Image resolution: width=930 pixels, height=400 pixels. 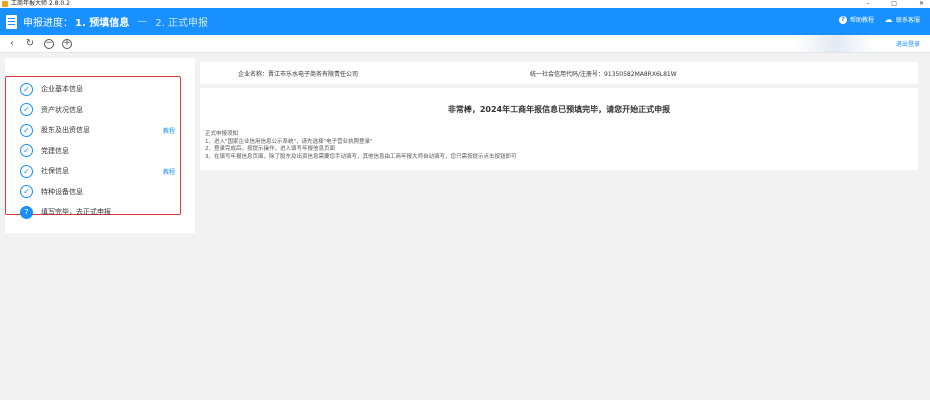 What do you see at coordinates (888, 19) in the screenshot?
I see `contact-service-icon: ☁` at bounding box center [888, 19].